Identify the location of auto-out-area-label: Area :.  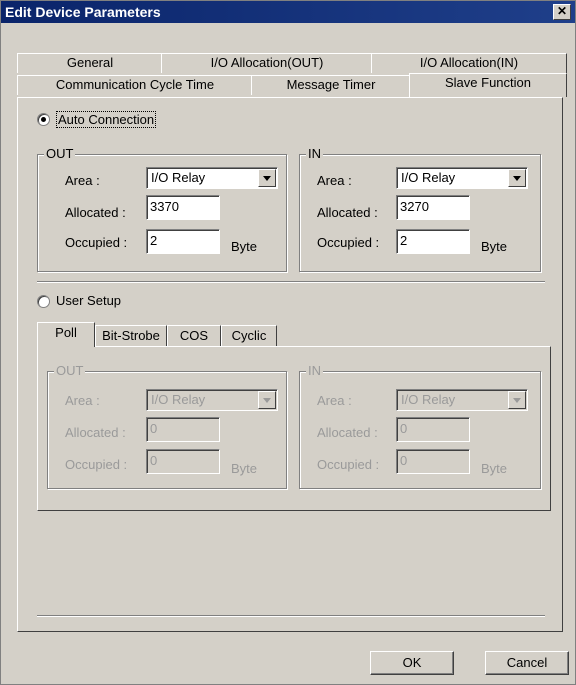
(82, 180).